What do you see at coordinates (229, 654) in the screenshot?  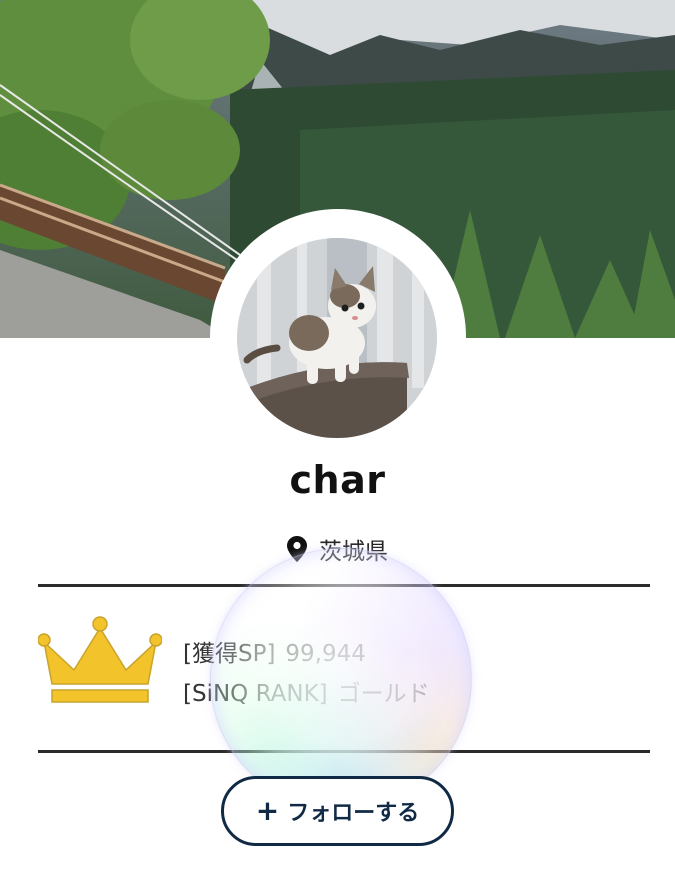 I see `sp-label: [獲得SP]` at bounding box center [229, 654].